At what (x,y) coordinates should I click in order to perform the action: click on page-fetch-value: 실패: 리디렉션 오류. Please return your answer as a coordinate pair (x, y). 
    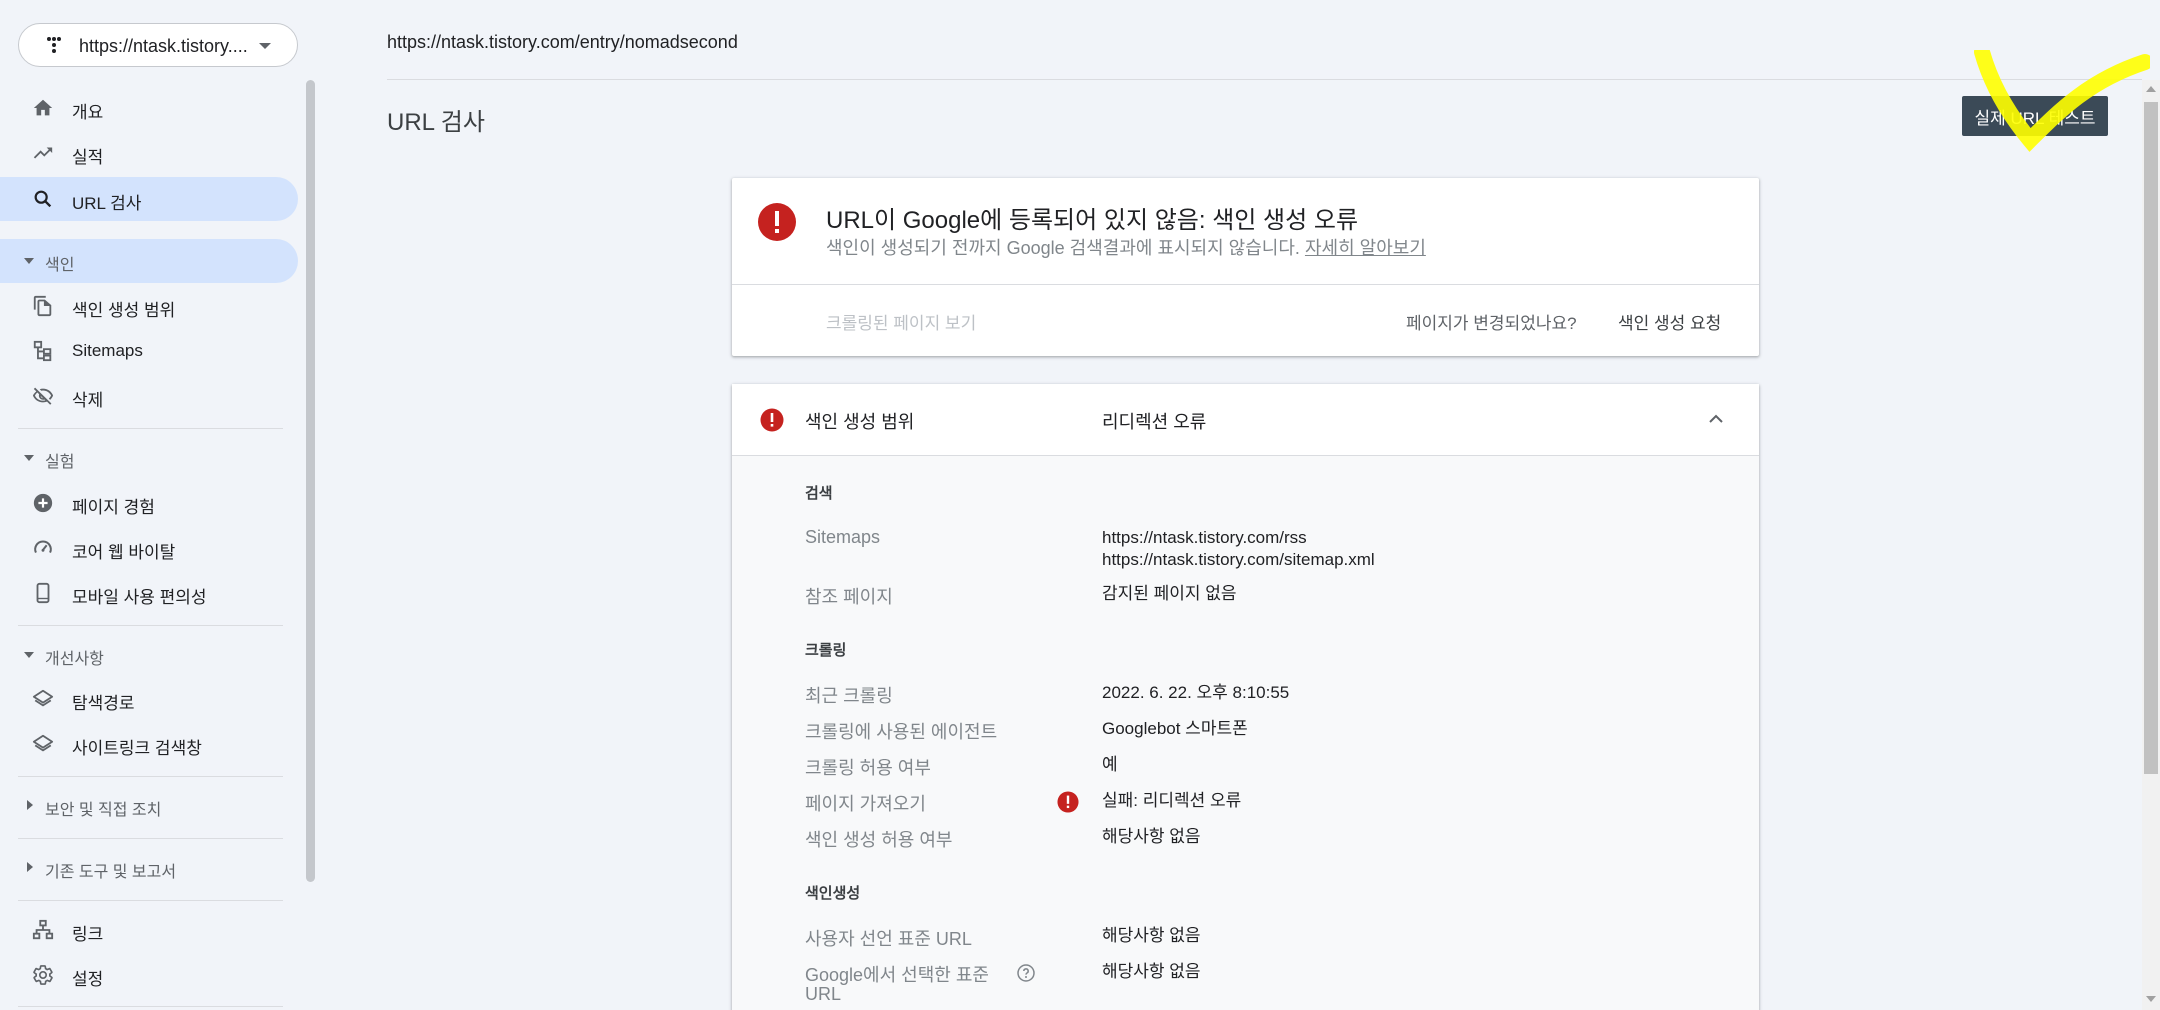
    Looking at the image, I should click on (1172, 800).